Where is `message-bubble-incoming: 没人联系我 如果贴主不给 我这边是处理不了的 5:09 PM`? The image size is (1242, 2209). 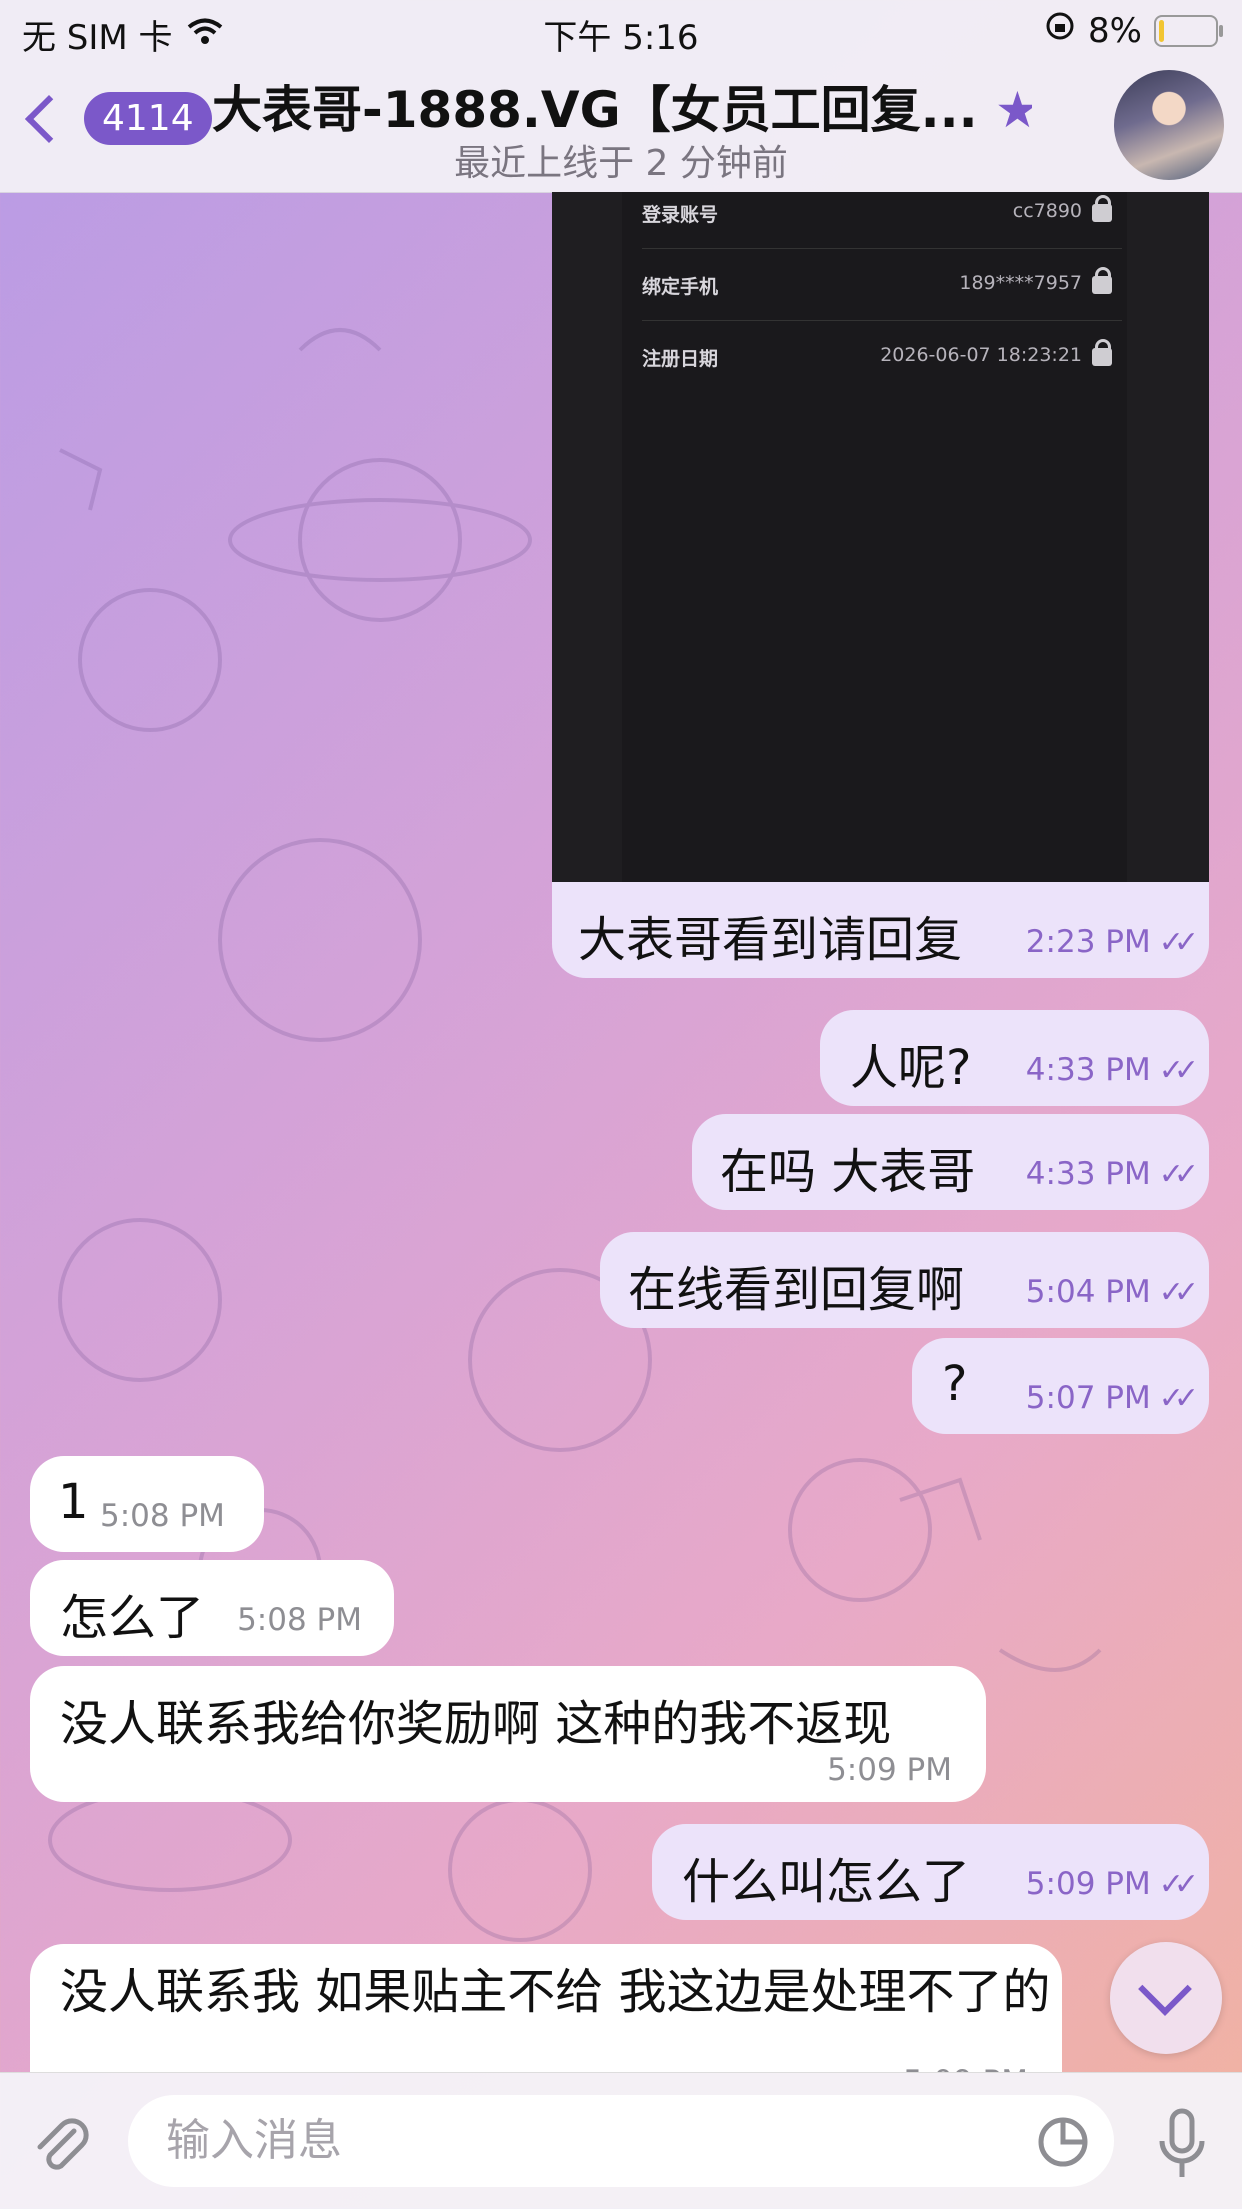 message-bubble-incoming: 没人联系我 如果贴主不给 我这边是处理不了的 5:09 PM is located at coordinates (546, 2008).